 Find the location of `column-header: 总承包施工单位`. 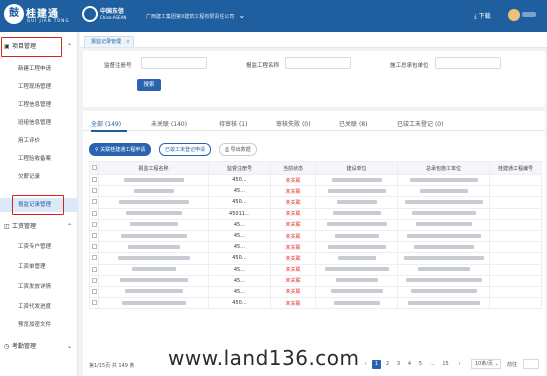

column-header: 总承包施工单位 is located at coordinates (443, 168).